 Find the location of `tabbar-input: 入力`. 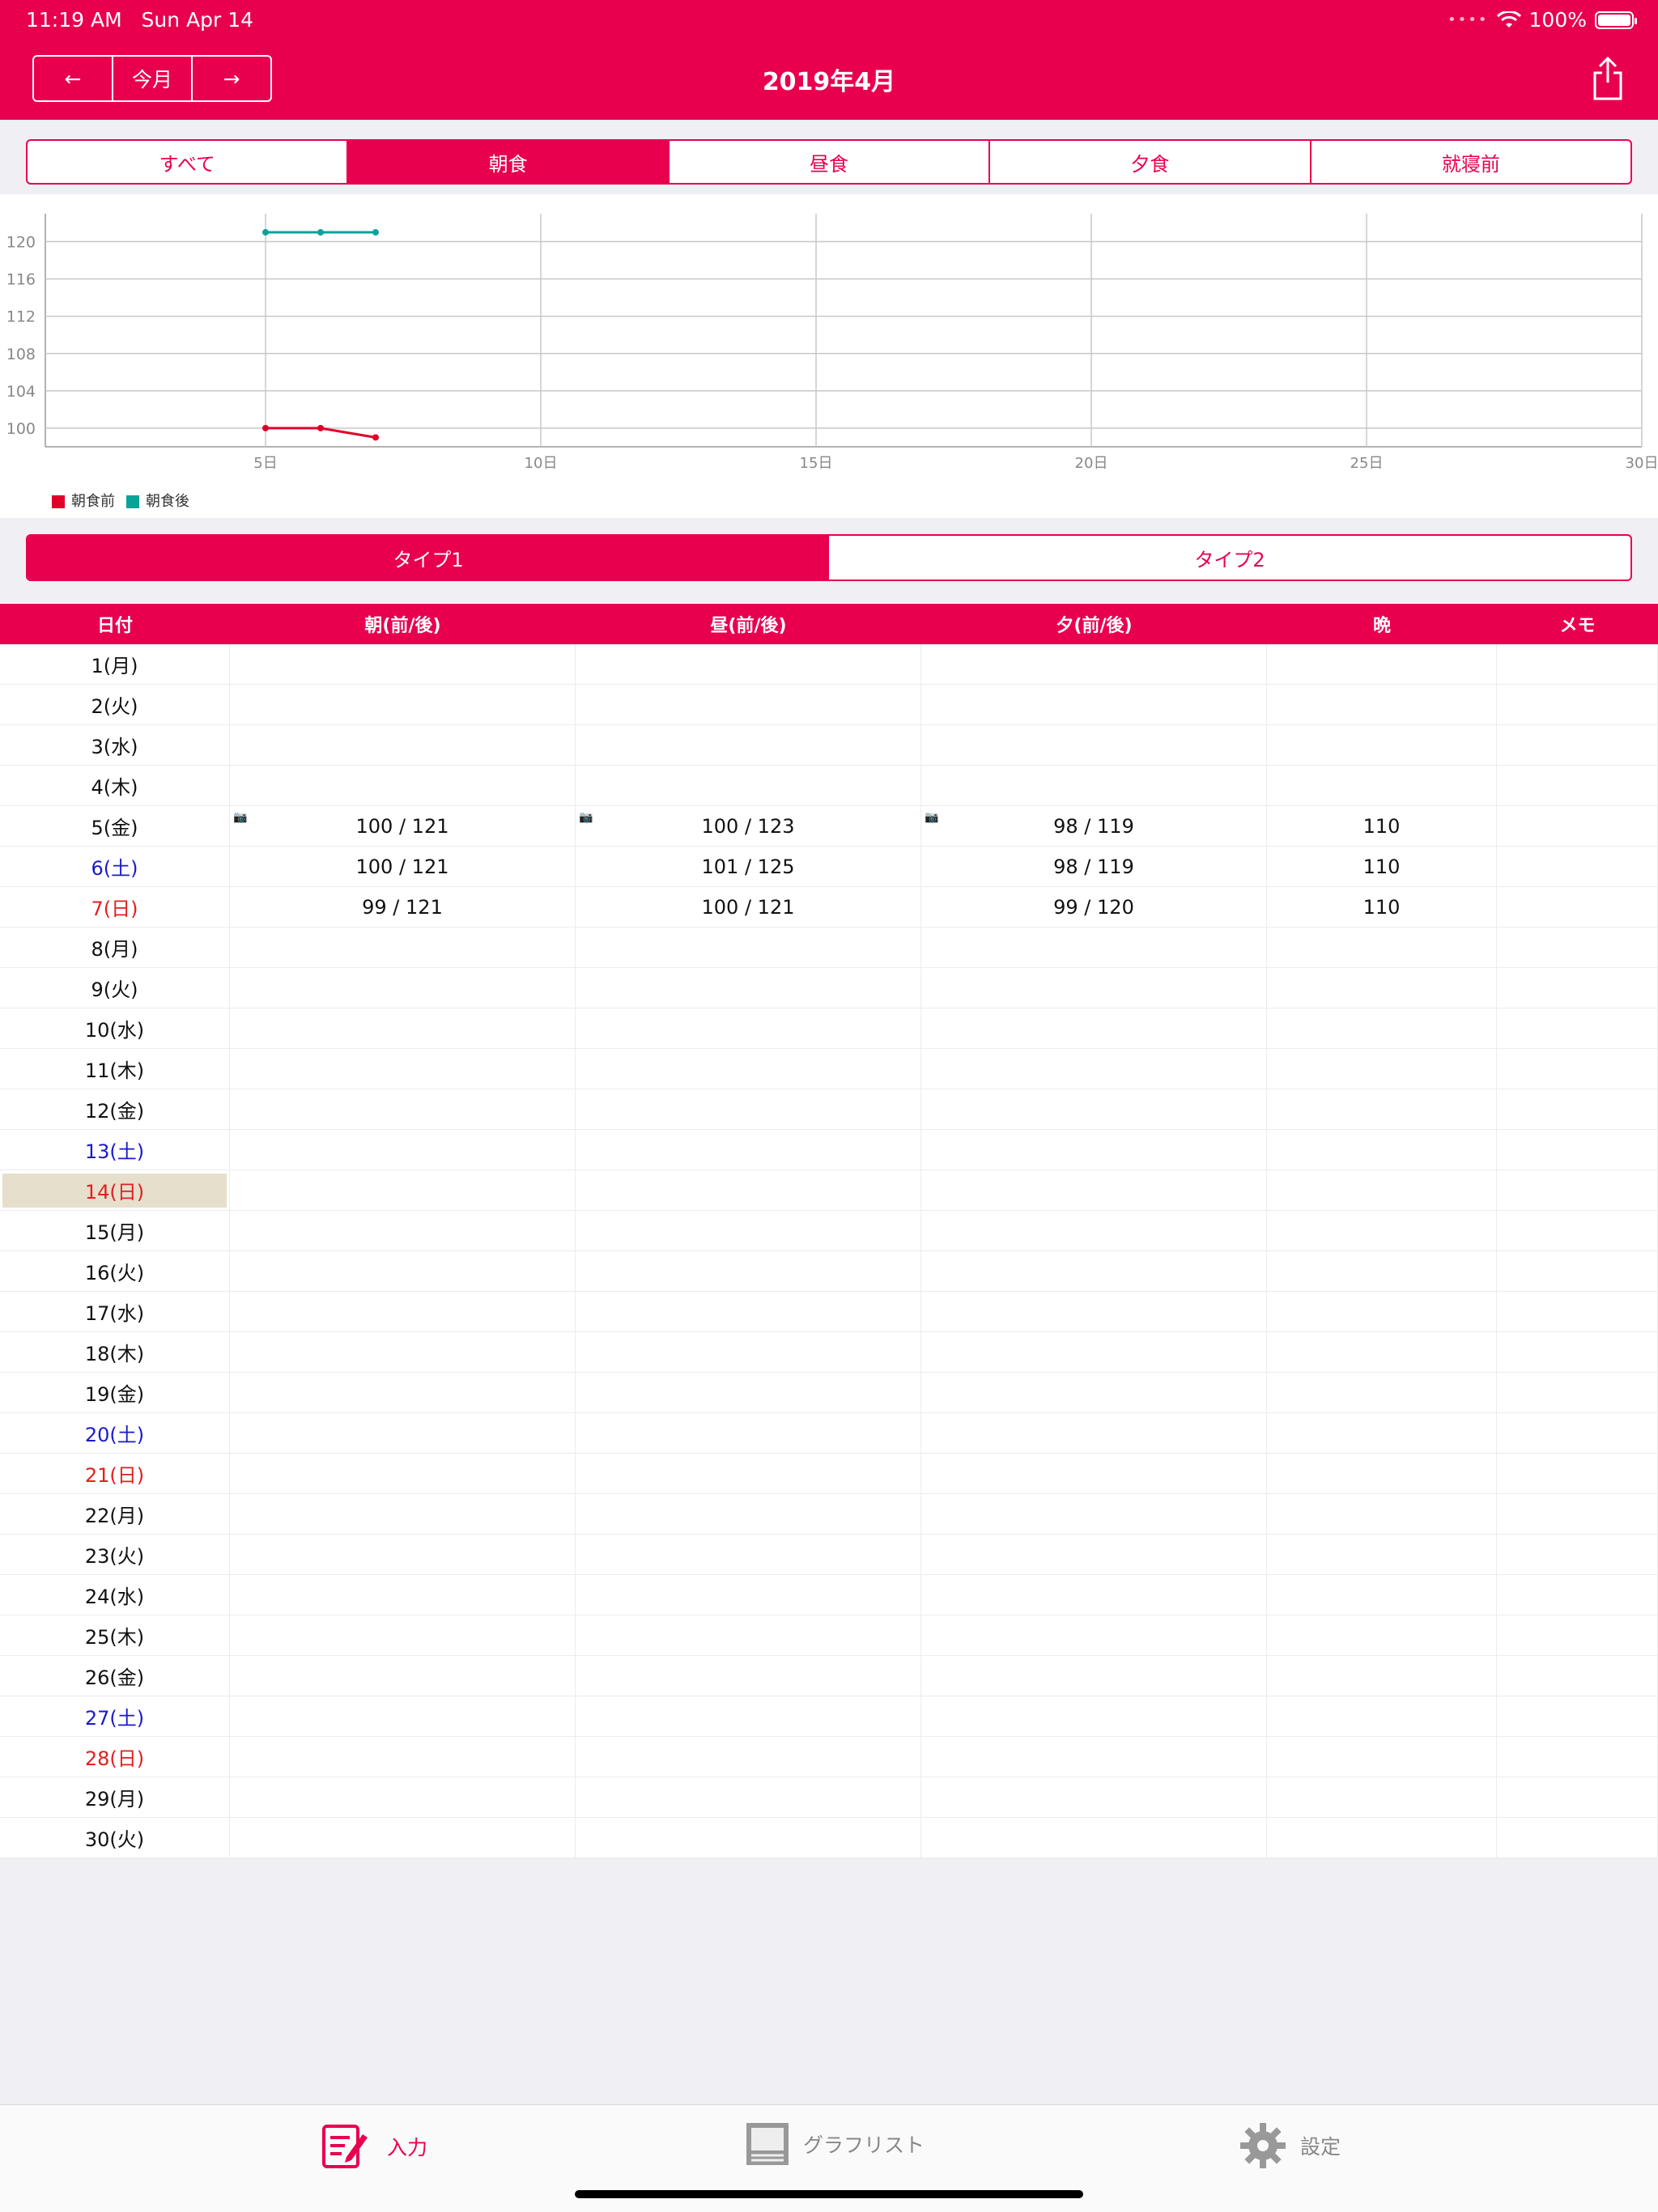

tabbar-input: 入力 is located at coordinates (373, 2146).